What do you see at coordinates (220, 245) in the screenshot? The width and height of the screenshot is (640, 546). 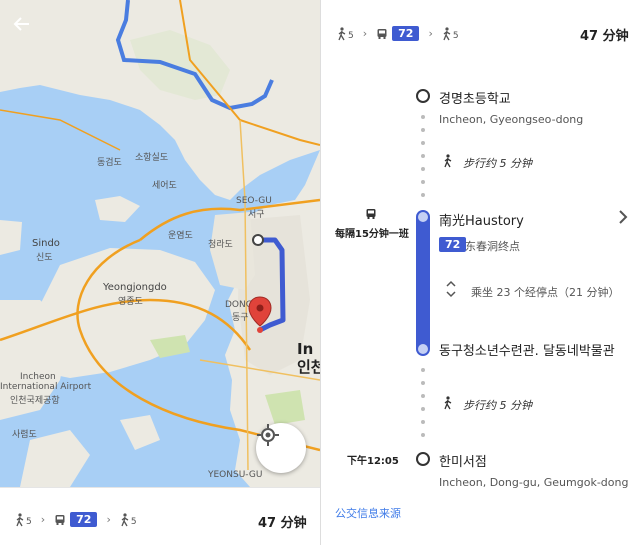 I see `map-label: 청라도` at bounding box center [220, 245].